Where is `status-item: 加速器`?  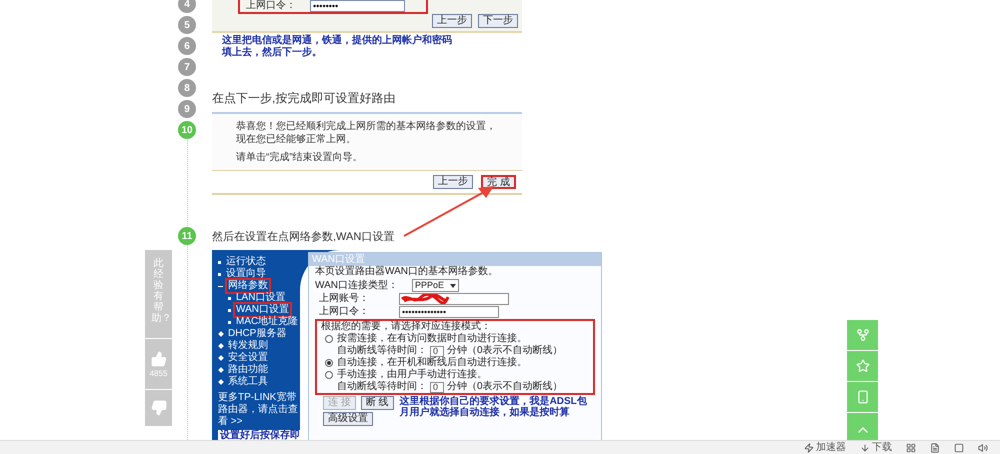 status-item: 加速器 is located at coordinates (825, 448).